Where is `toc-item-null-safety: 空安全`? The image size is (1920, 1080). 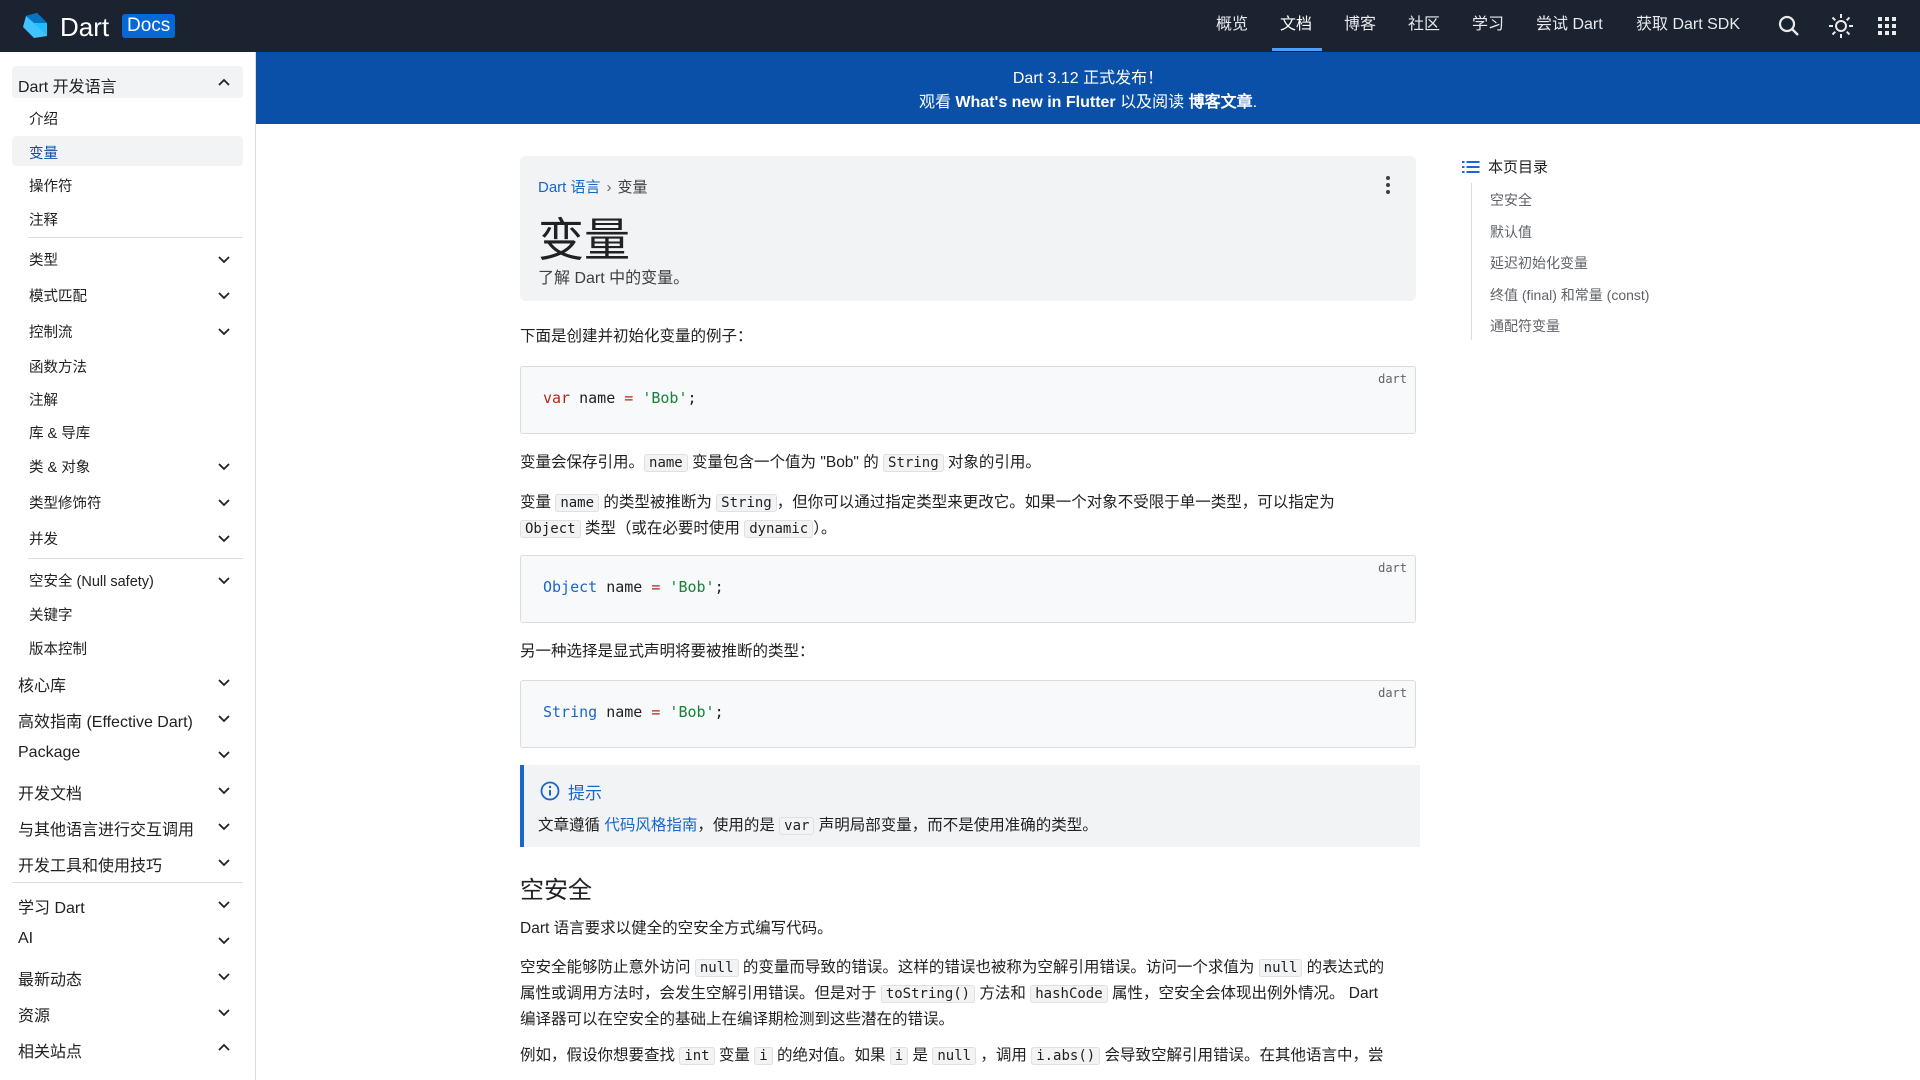
toc-item-null-safety: 空安全 is located at coordinates (1511, 200).